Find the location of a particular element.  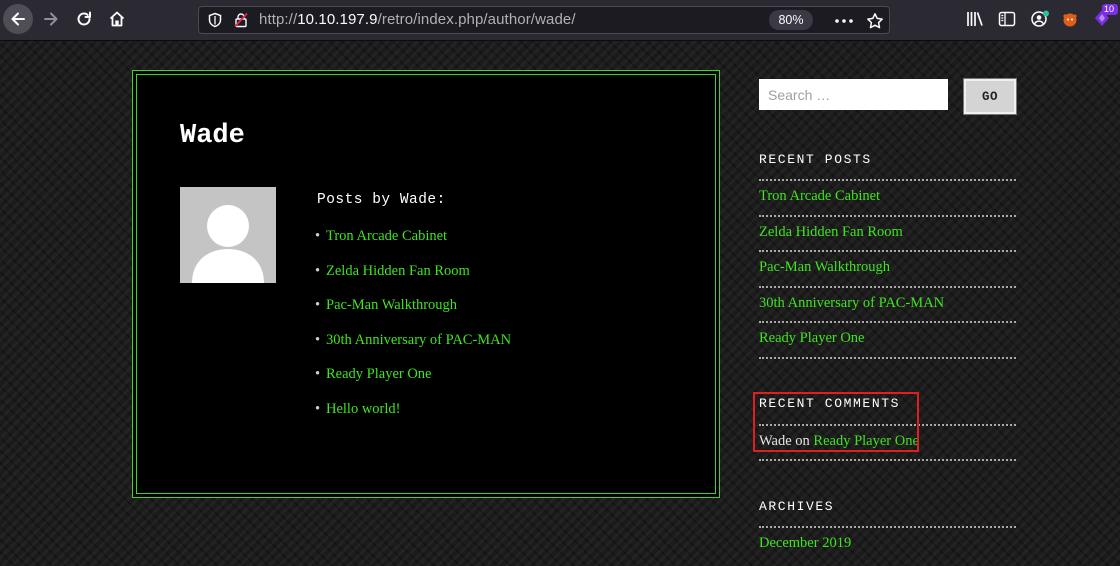

forward-button is located at coordinates (51, 19).